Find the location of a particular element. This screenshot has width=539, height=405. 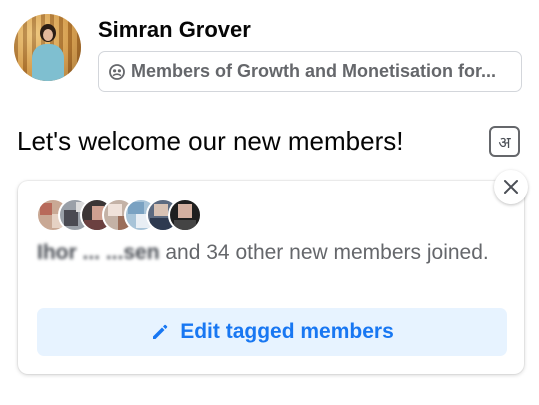

post-text: Let's welcome our new members! is located at coordinates (210, 141).